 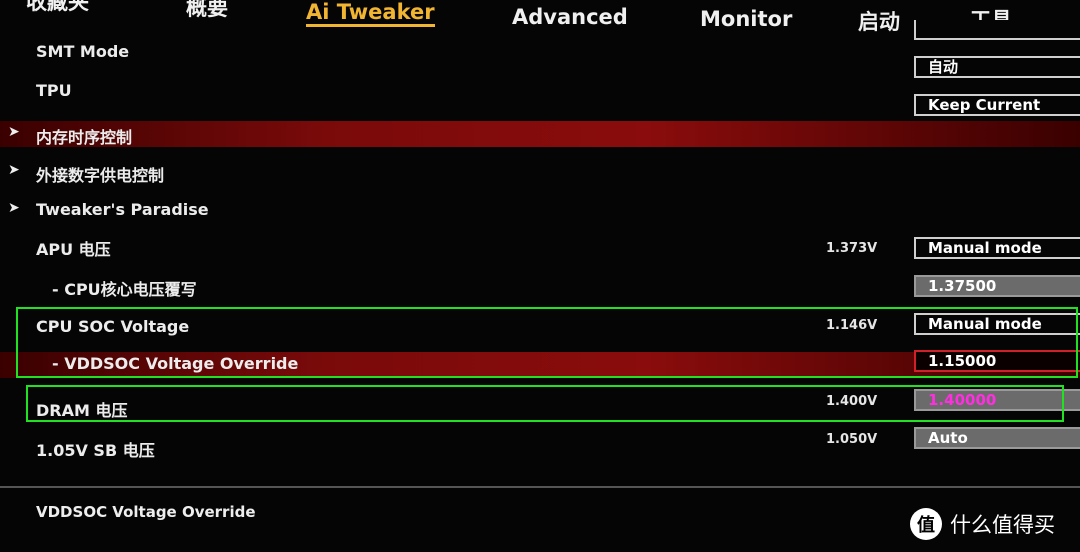 I want to click on submenu-digi-power: 外接数字供电控制, so click(x=100, y=174).